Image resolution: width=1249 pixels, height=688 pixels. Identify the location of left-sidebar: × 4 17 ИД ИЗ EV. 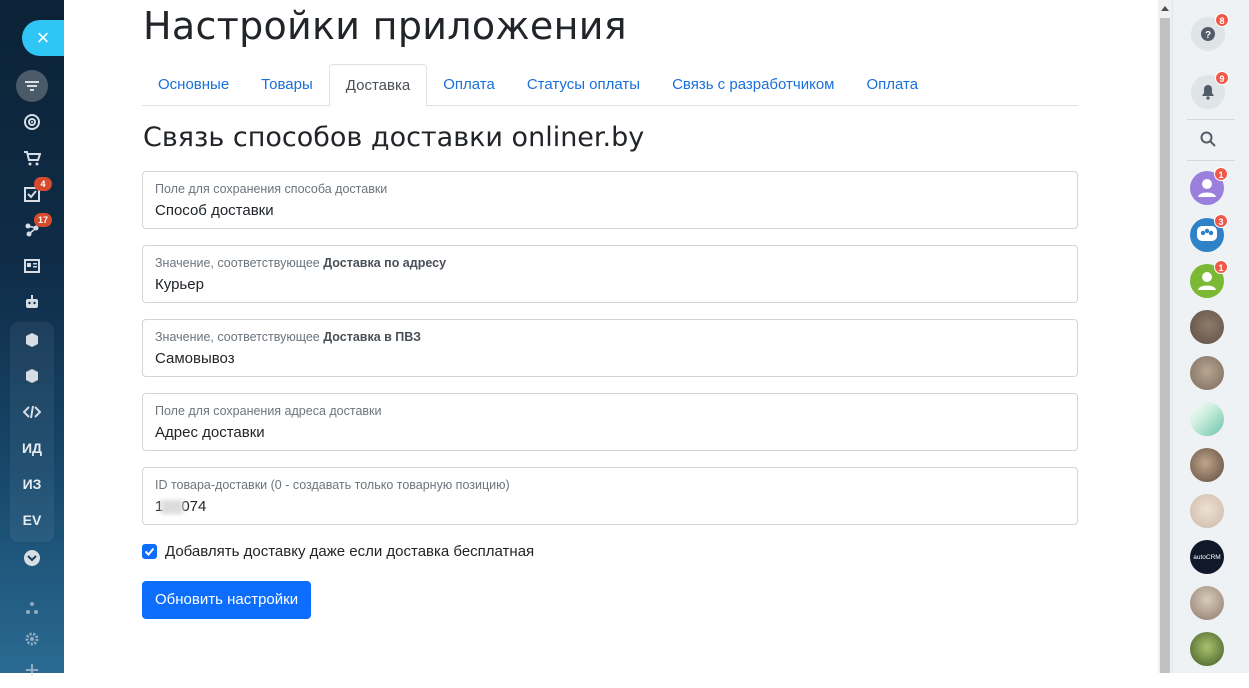
(32, 338).